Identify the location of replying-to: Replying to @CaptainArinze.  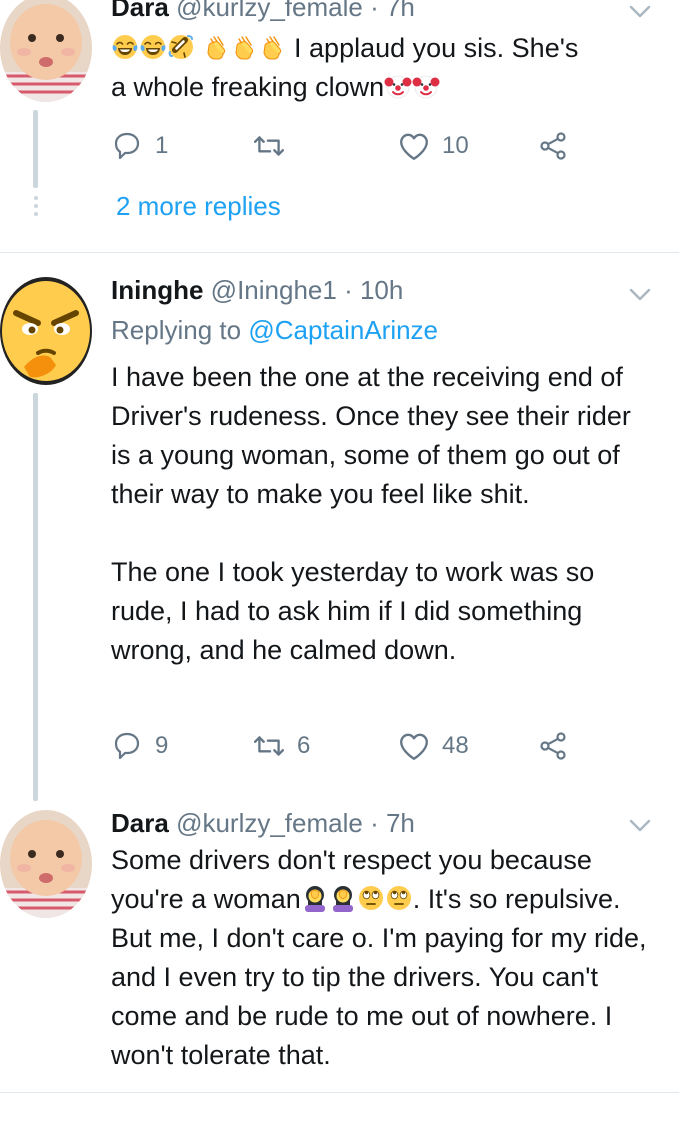
(274, 330).